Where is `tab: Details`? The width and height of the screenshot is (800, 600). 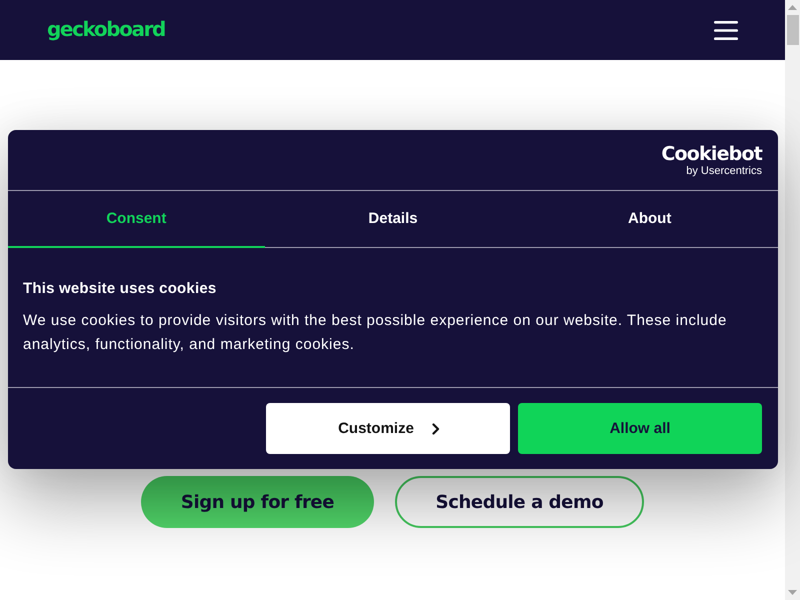
tab: Details is located at coordinates (393, 219).